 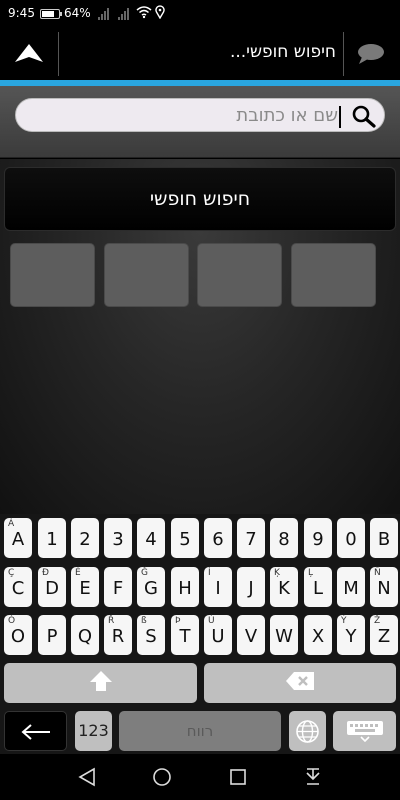 I want to click on shift-arrow-icon, so click(x=101, y=683).